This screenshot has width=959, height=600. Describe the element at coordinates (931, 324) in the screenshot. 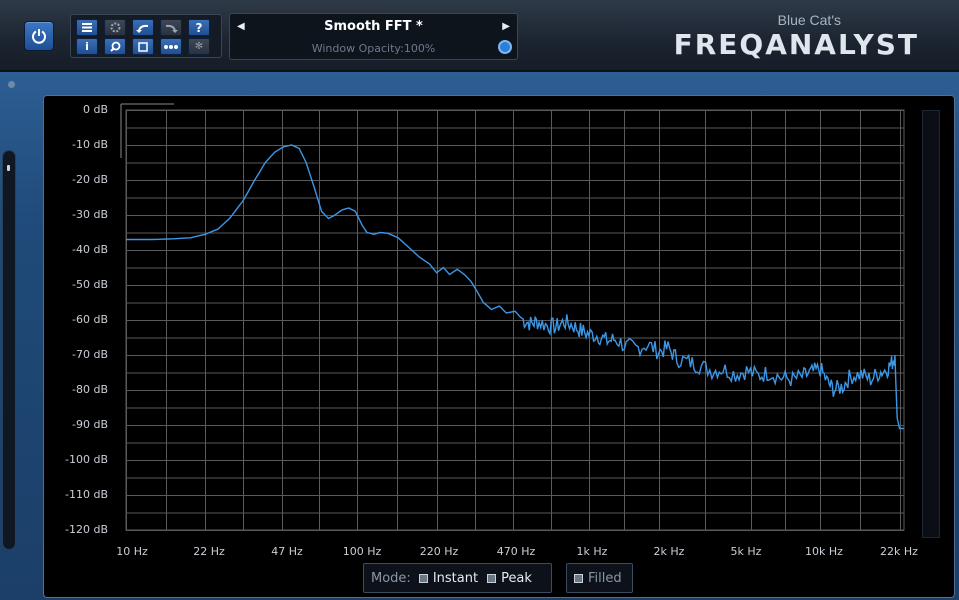

I see `level-meter` at that location.